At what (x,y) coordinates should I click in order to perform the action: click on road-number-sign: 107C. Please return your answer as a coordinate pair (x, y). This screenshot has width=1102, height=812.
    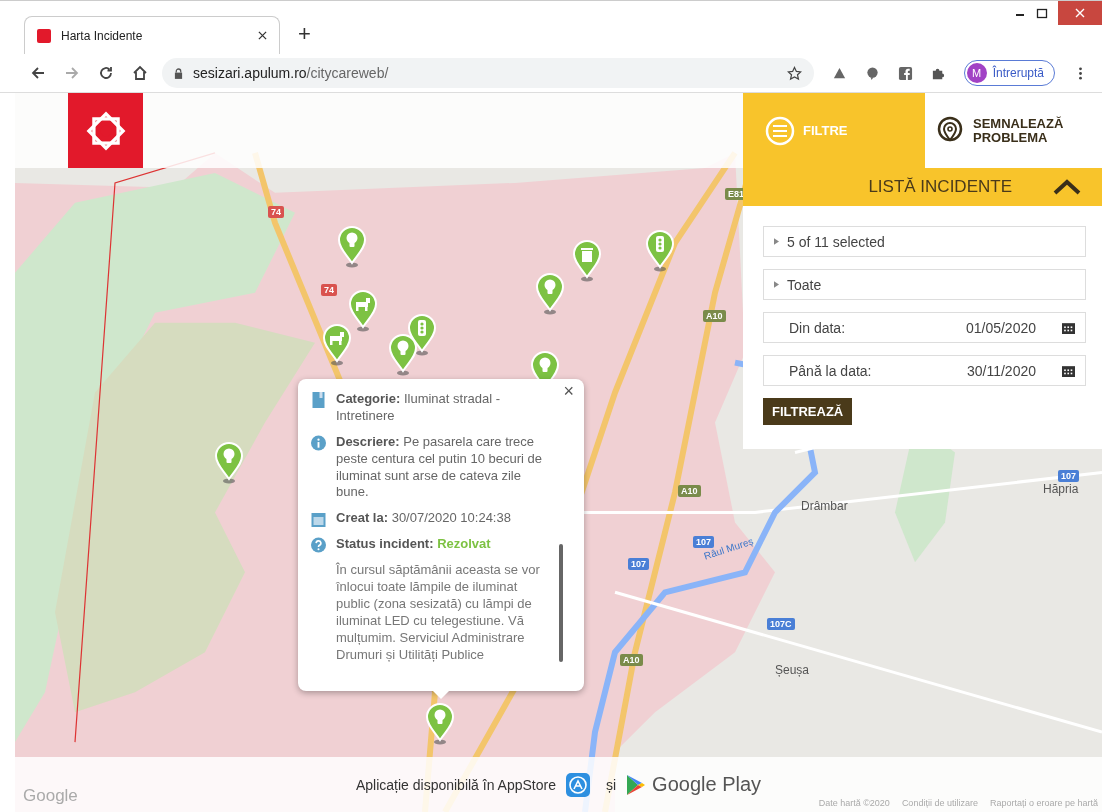
    Looking at the image, I should click on (781, 624).